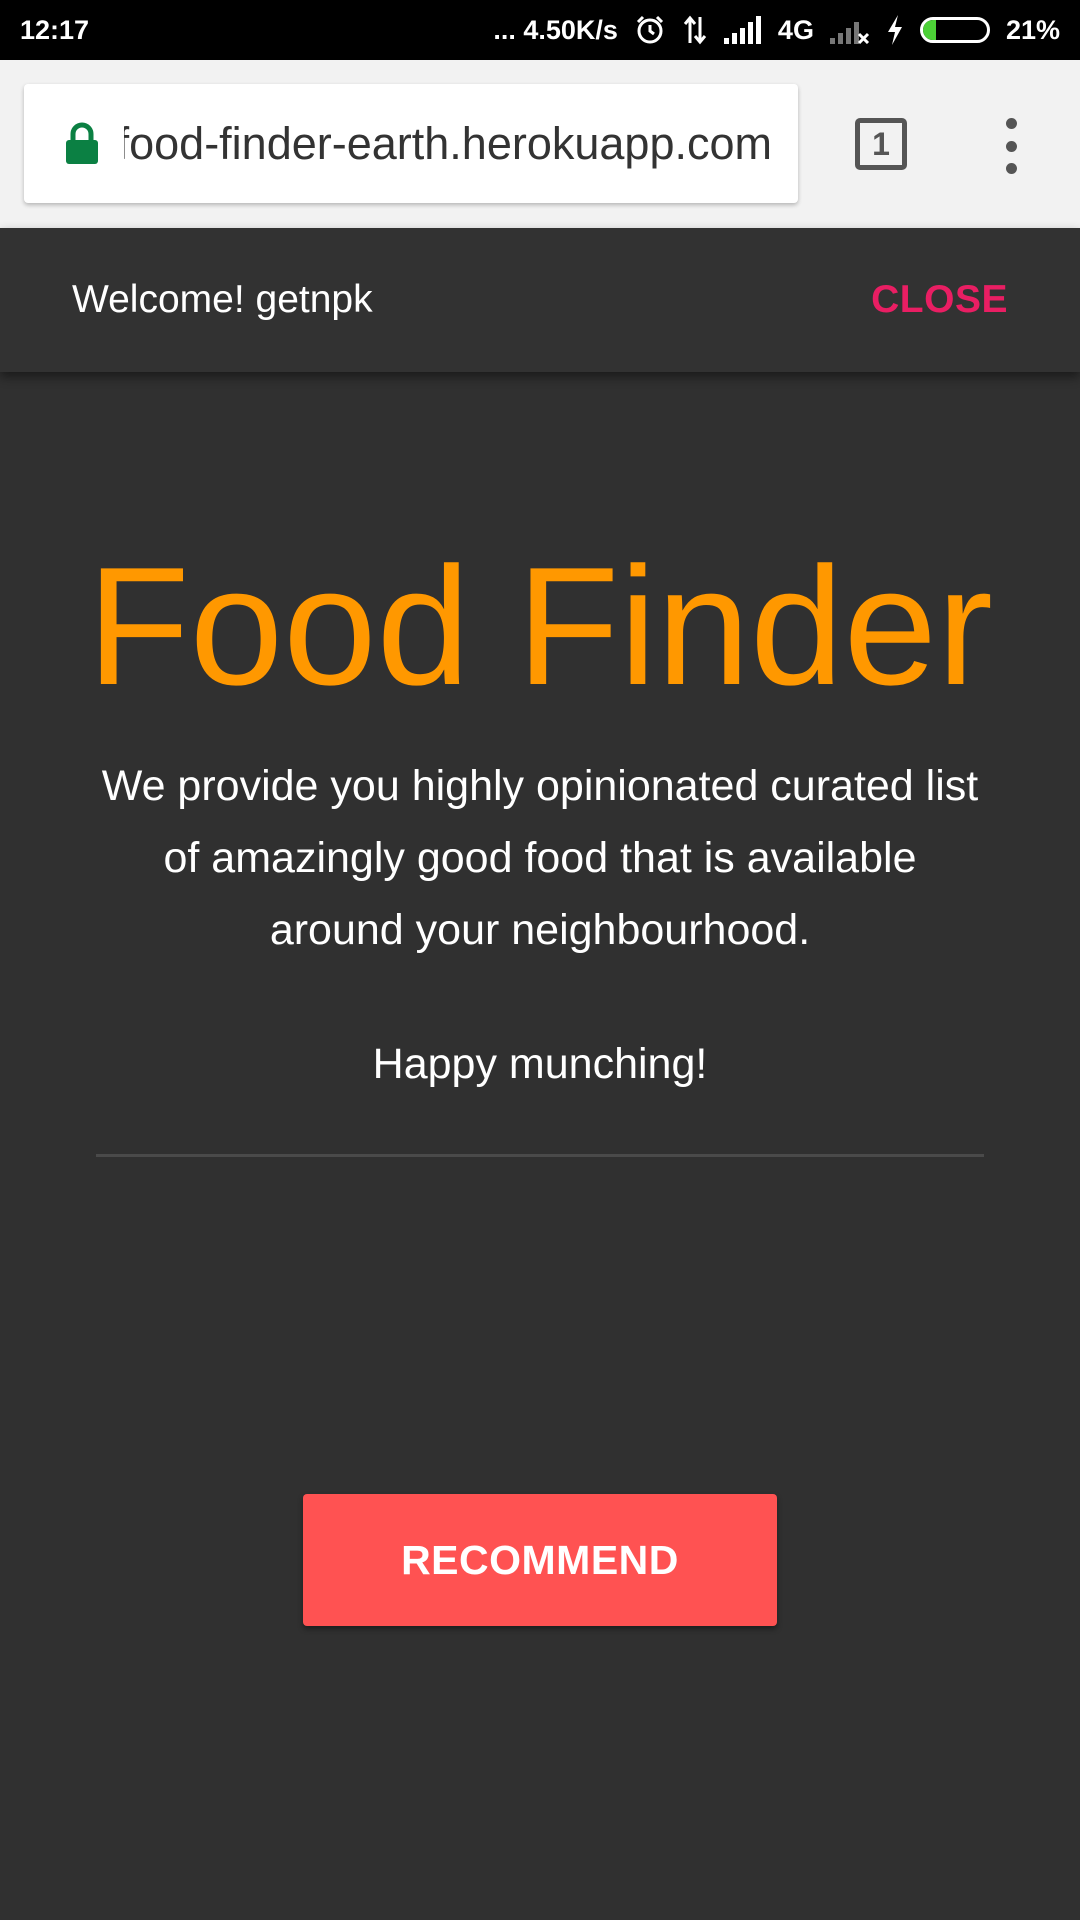 Image resolution: width=1080 pixels, height=1920 pixels. Describe the element at coordinates (222, 299) in the screenshot. I see `welcome-message: Welcome! getnpk` at that location.